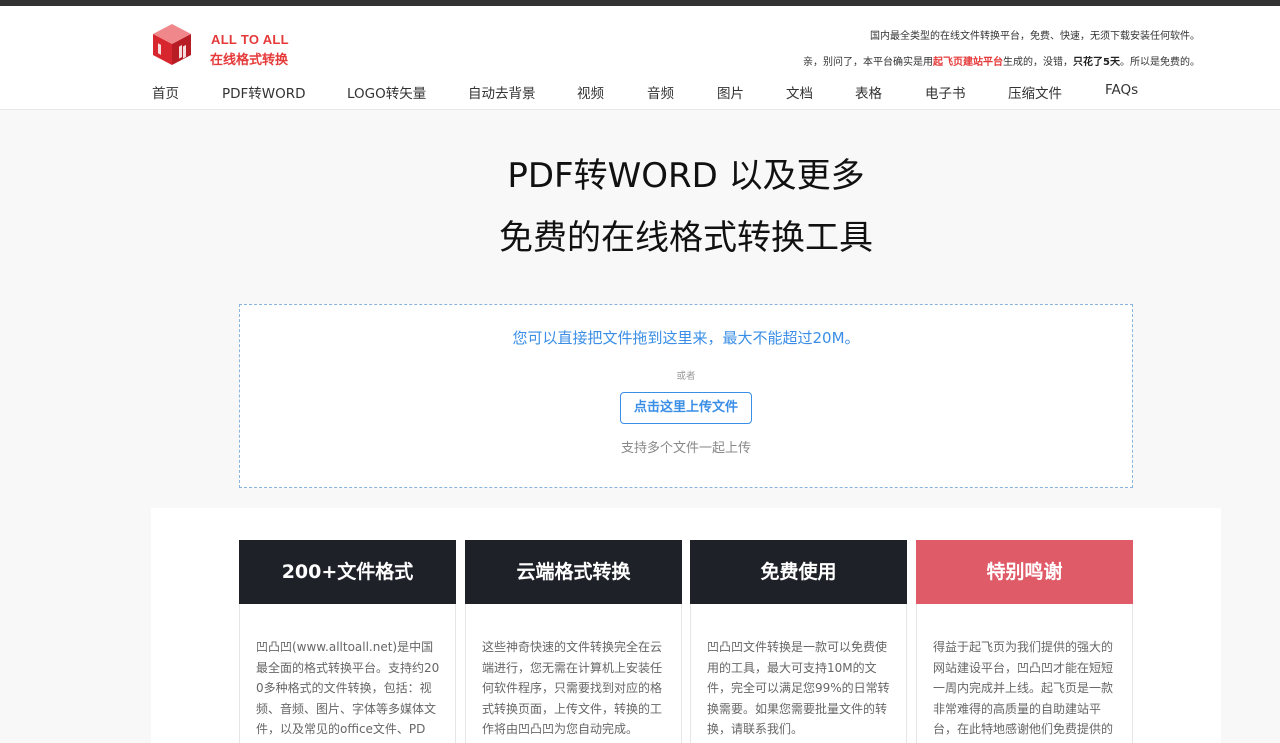 The width and height of the screenshot is (1280, 743). I want to click on credit-bold: 只花了5天, so click(1096, 62).